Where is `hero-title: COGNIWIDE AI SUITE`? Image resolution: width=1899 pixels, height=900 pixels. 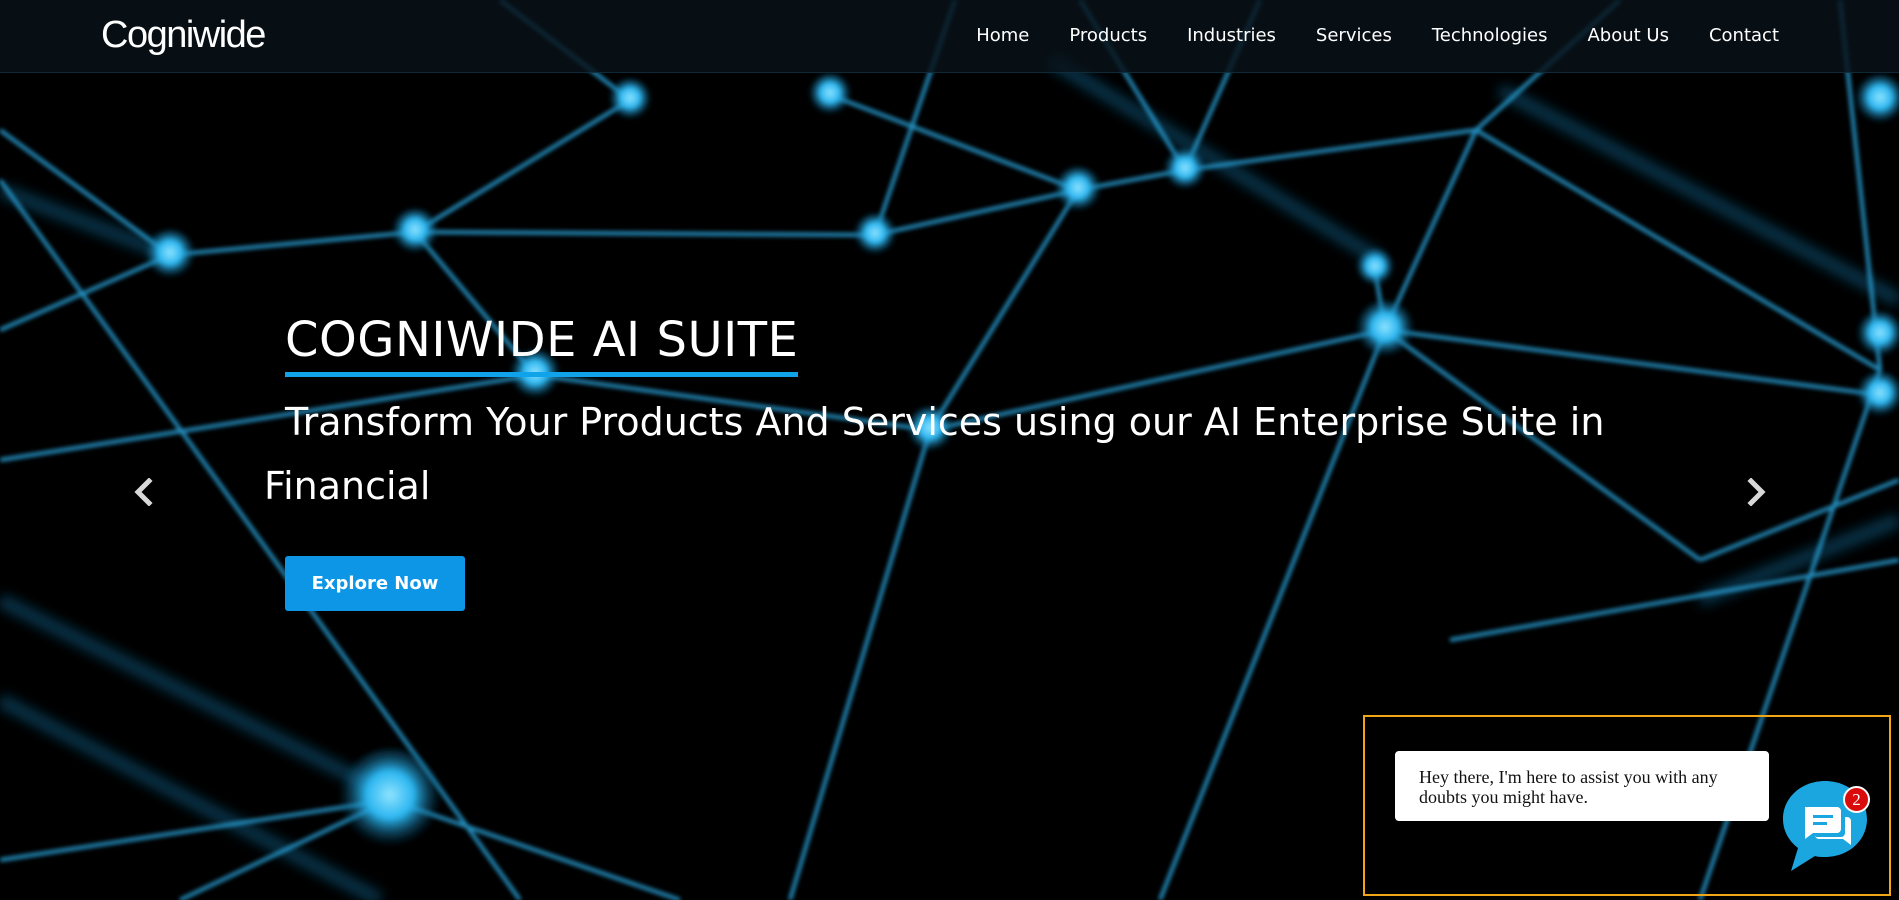 hero-title: COGNIWIDE AI SUITE is located at coordinates (542, 344).